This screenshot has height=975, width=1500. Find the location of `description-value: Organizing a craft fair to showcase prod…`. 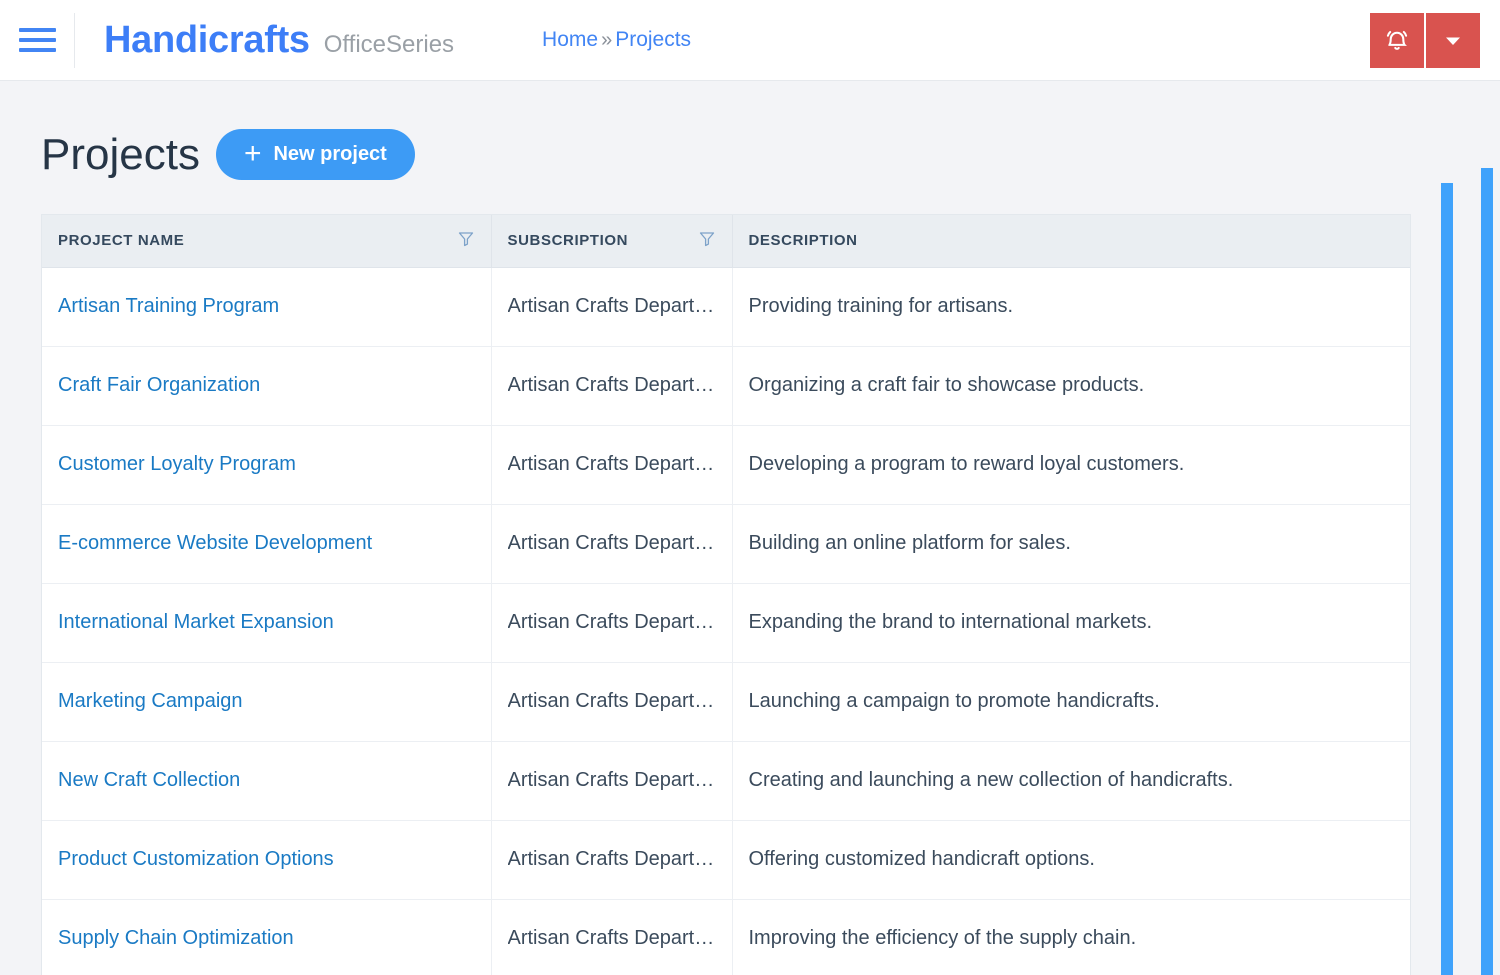

description-value: Organizing a craft fair to showcase prod… is located at coordinates (946, 385).